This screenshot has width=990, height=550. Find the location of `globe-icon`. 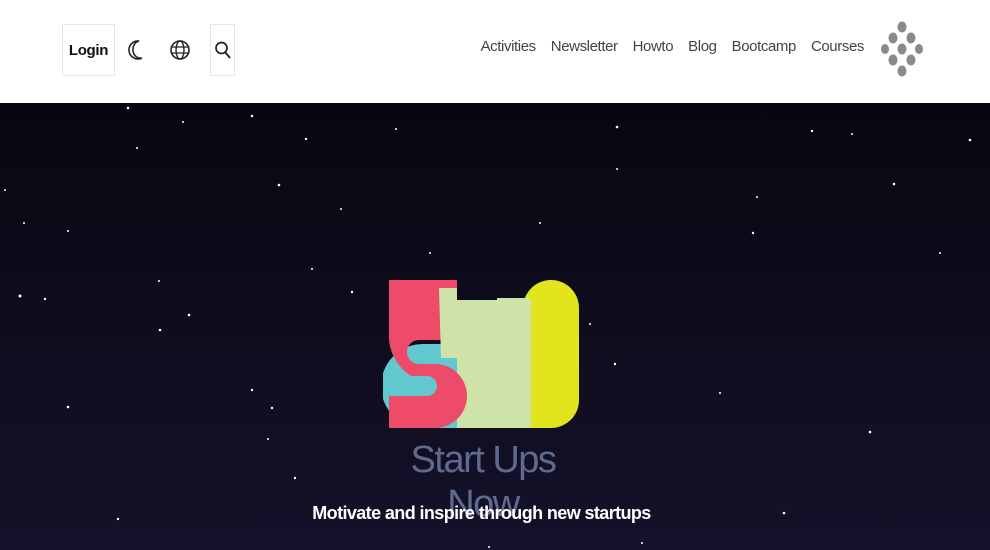

globe-icon is located at coordinates (180, 50).